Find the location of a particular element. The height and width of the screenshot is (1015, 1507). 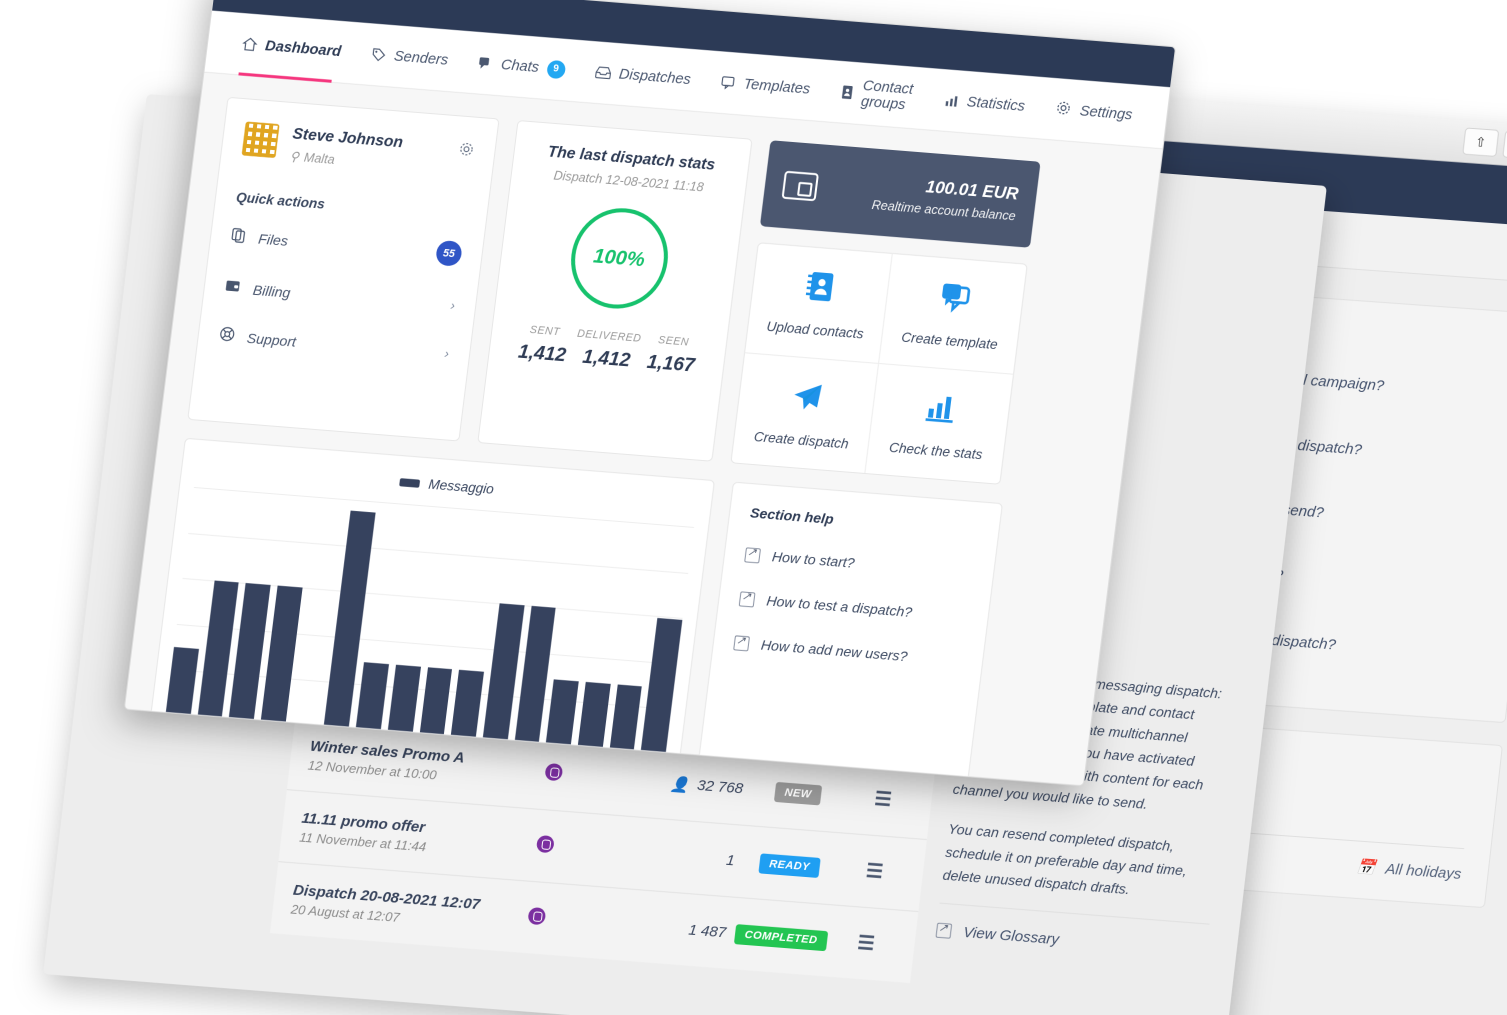

avatar is located at coordinates (260, 140).